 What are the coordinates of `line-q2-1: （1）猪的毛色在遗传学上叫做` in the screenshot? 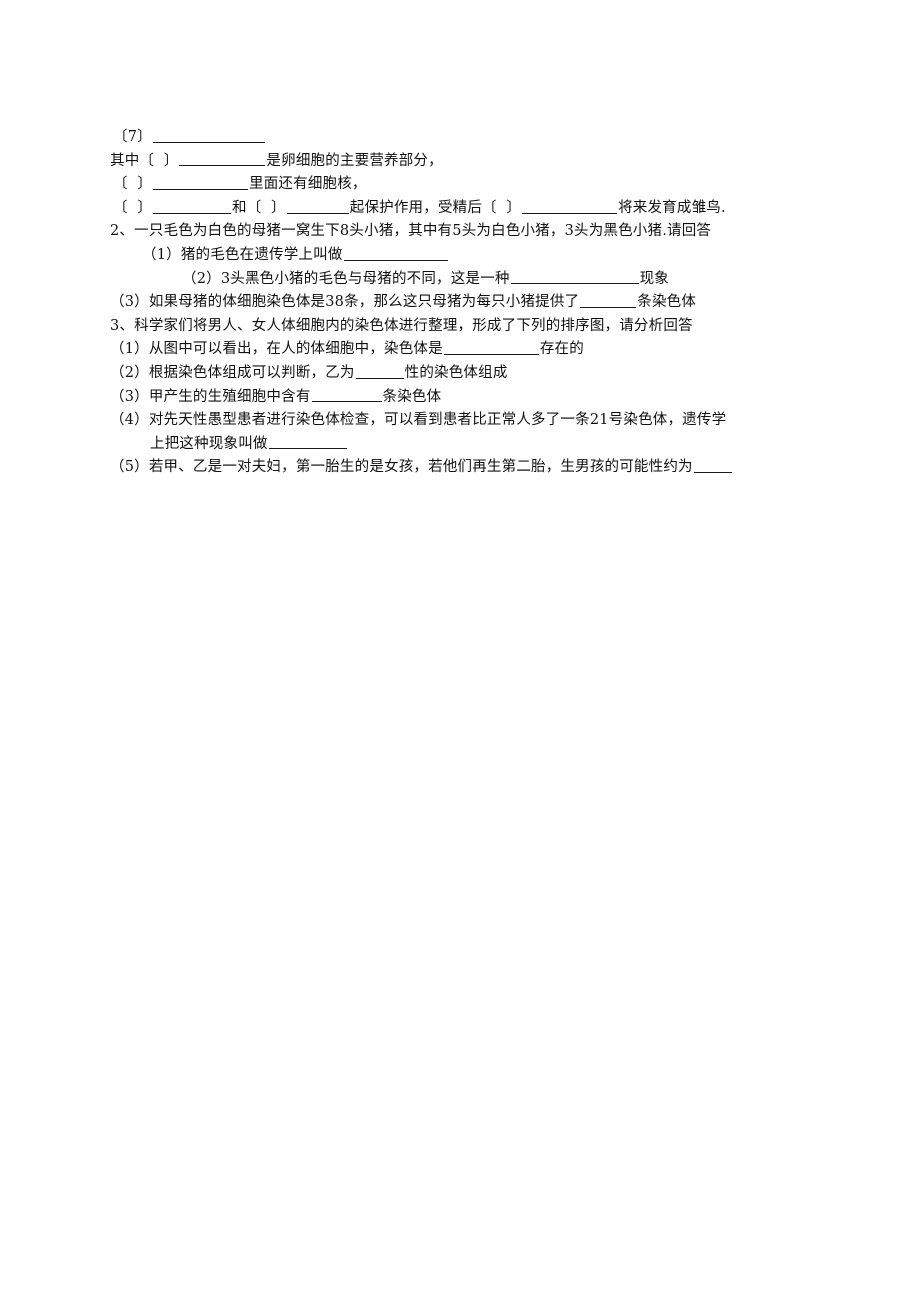 It's located at (475, 256).